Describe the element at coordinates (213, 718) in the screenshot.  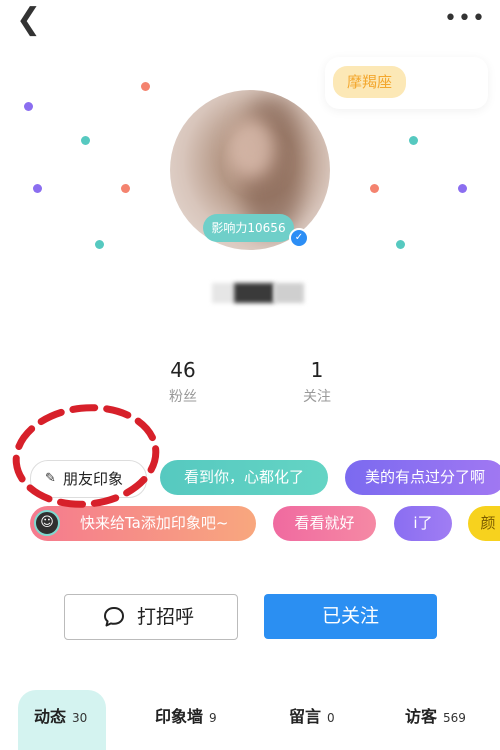
I see `tab-count: 9` at that location.